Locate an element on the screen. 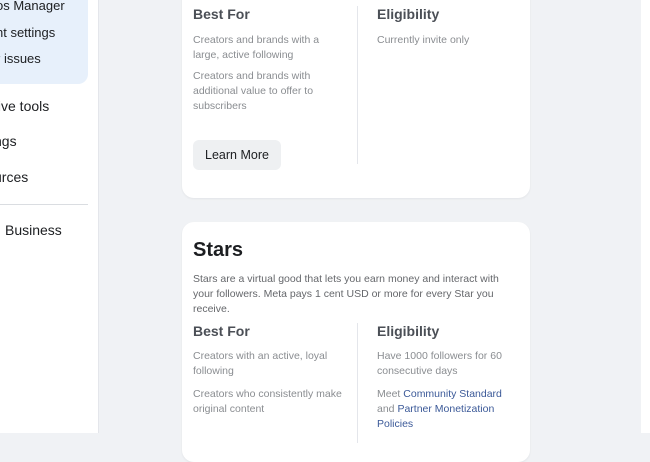 The width and height of the screenshot is (650, 462). settings-submenu: os Manager nt settings r issues is located at coordinates (44, 42).